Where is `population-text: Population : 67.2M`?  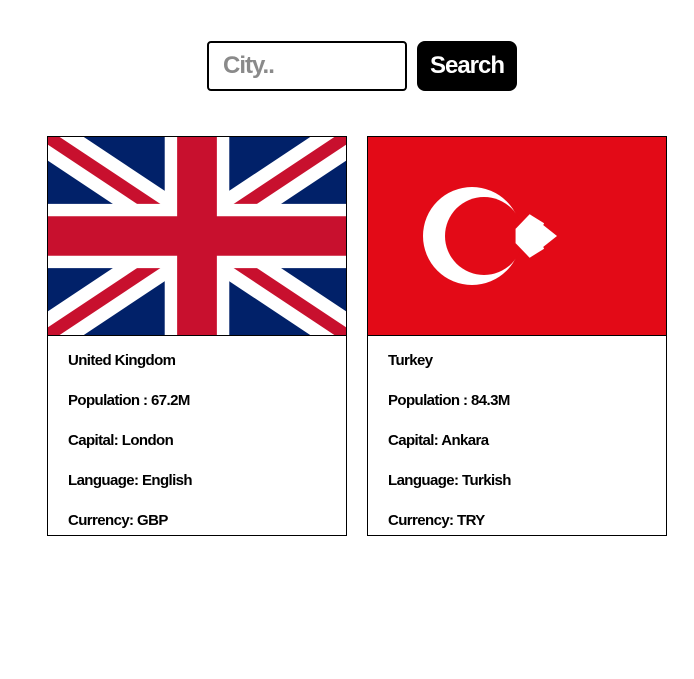 population-text: Population : 67.2M is located at coordinates (129, 400).